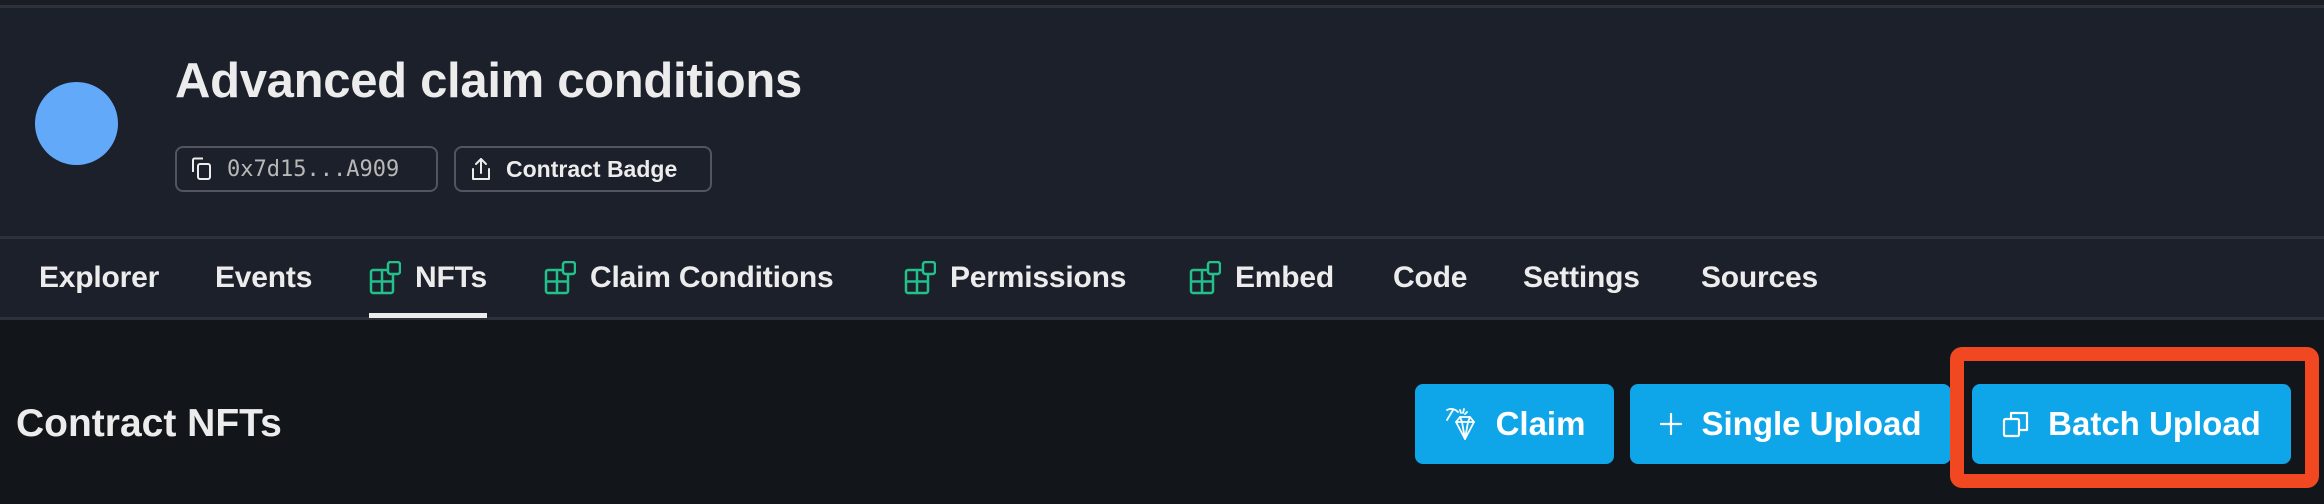 This screenshot has width=2324, height=504. I want to click on section-title: Contract NFTs, so click(149, 423).